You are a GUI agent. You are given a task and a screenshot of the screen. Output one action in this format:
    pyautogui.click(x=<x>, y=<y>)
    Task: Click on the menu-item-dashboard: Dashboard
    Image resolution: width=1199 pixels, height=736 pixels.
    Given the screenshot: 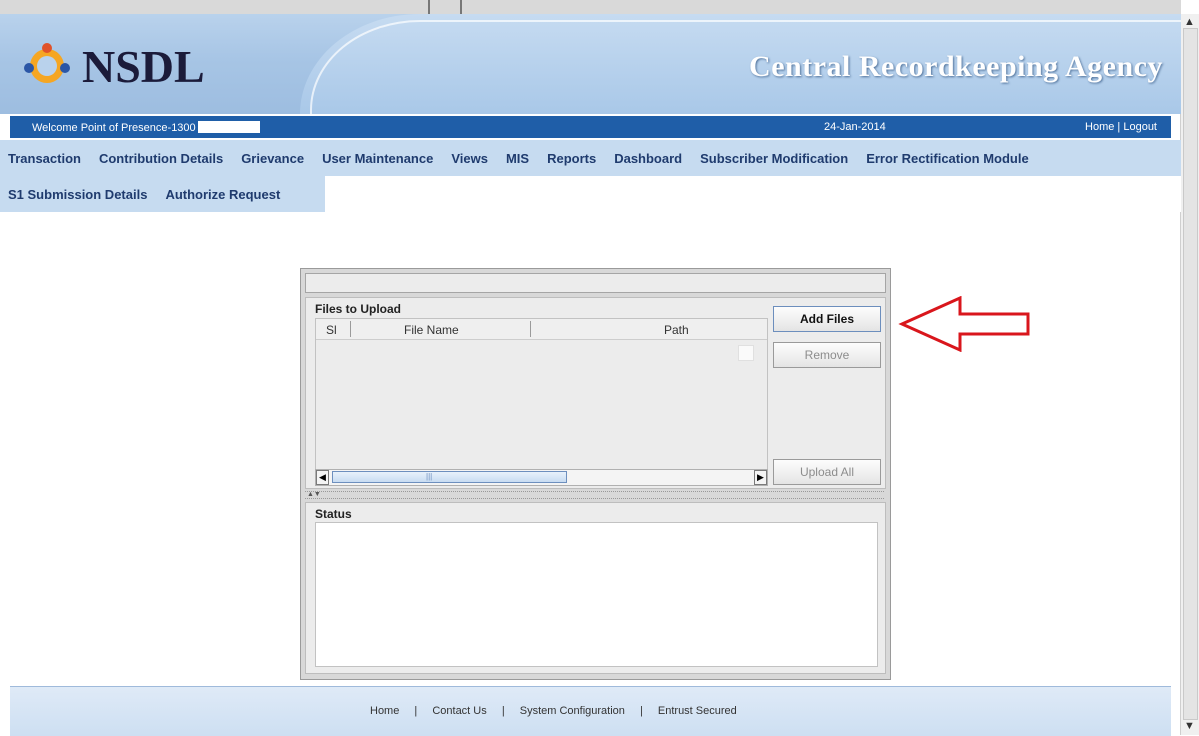 What is the action you would take?
    pyautogui.click(x=648, y=158)
    